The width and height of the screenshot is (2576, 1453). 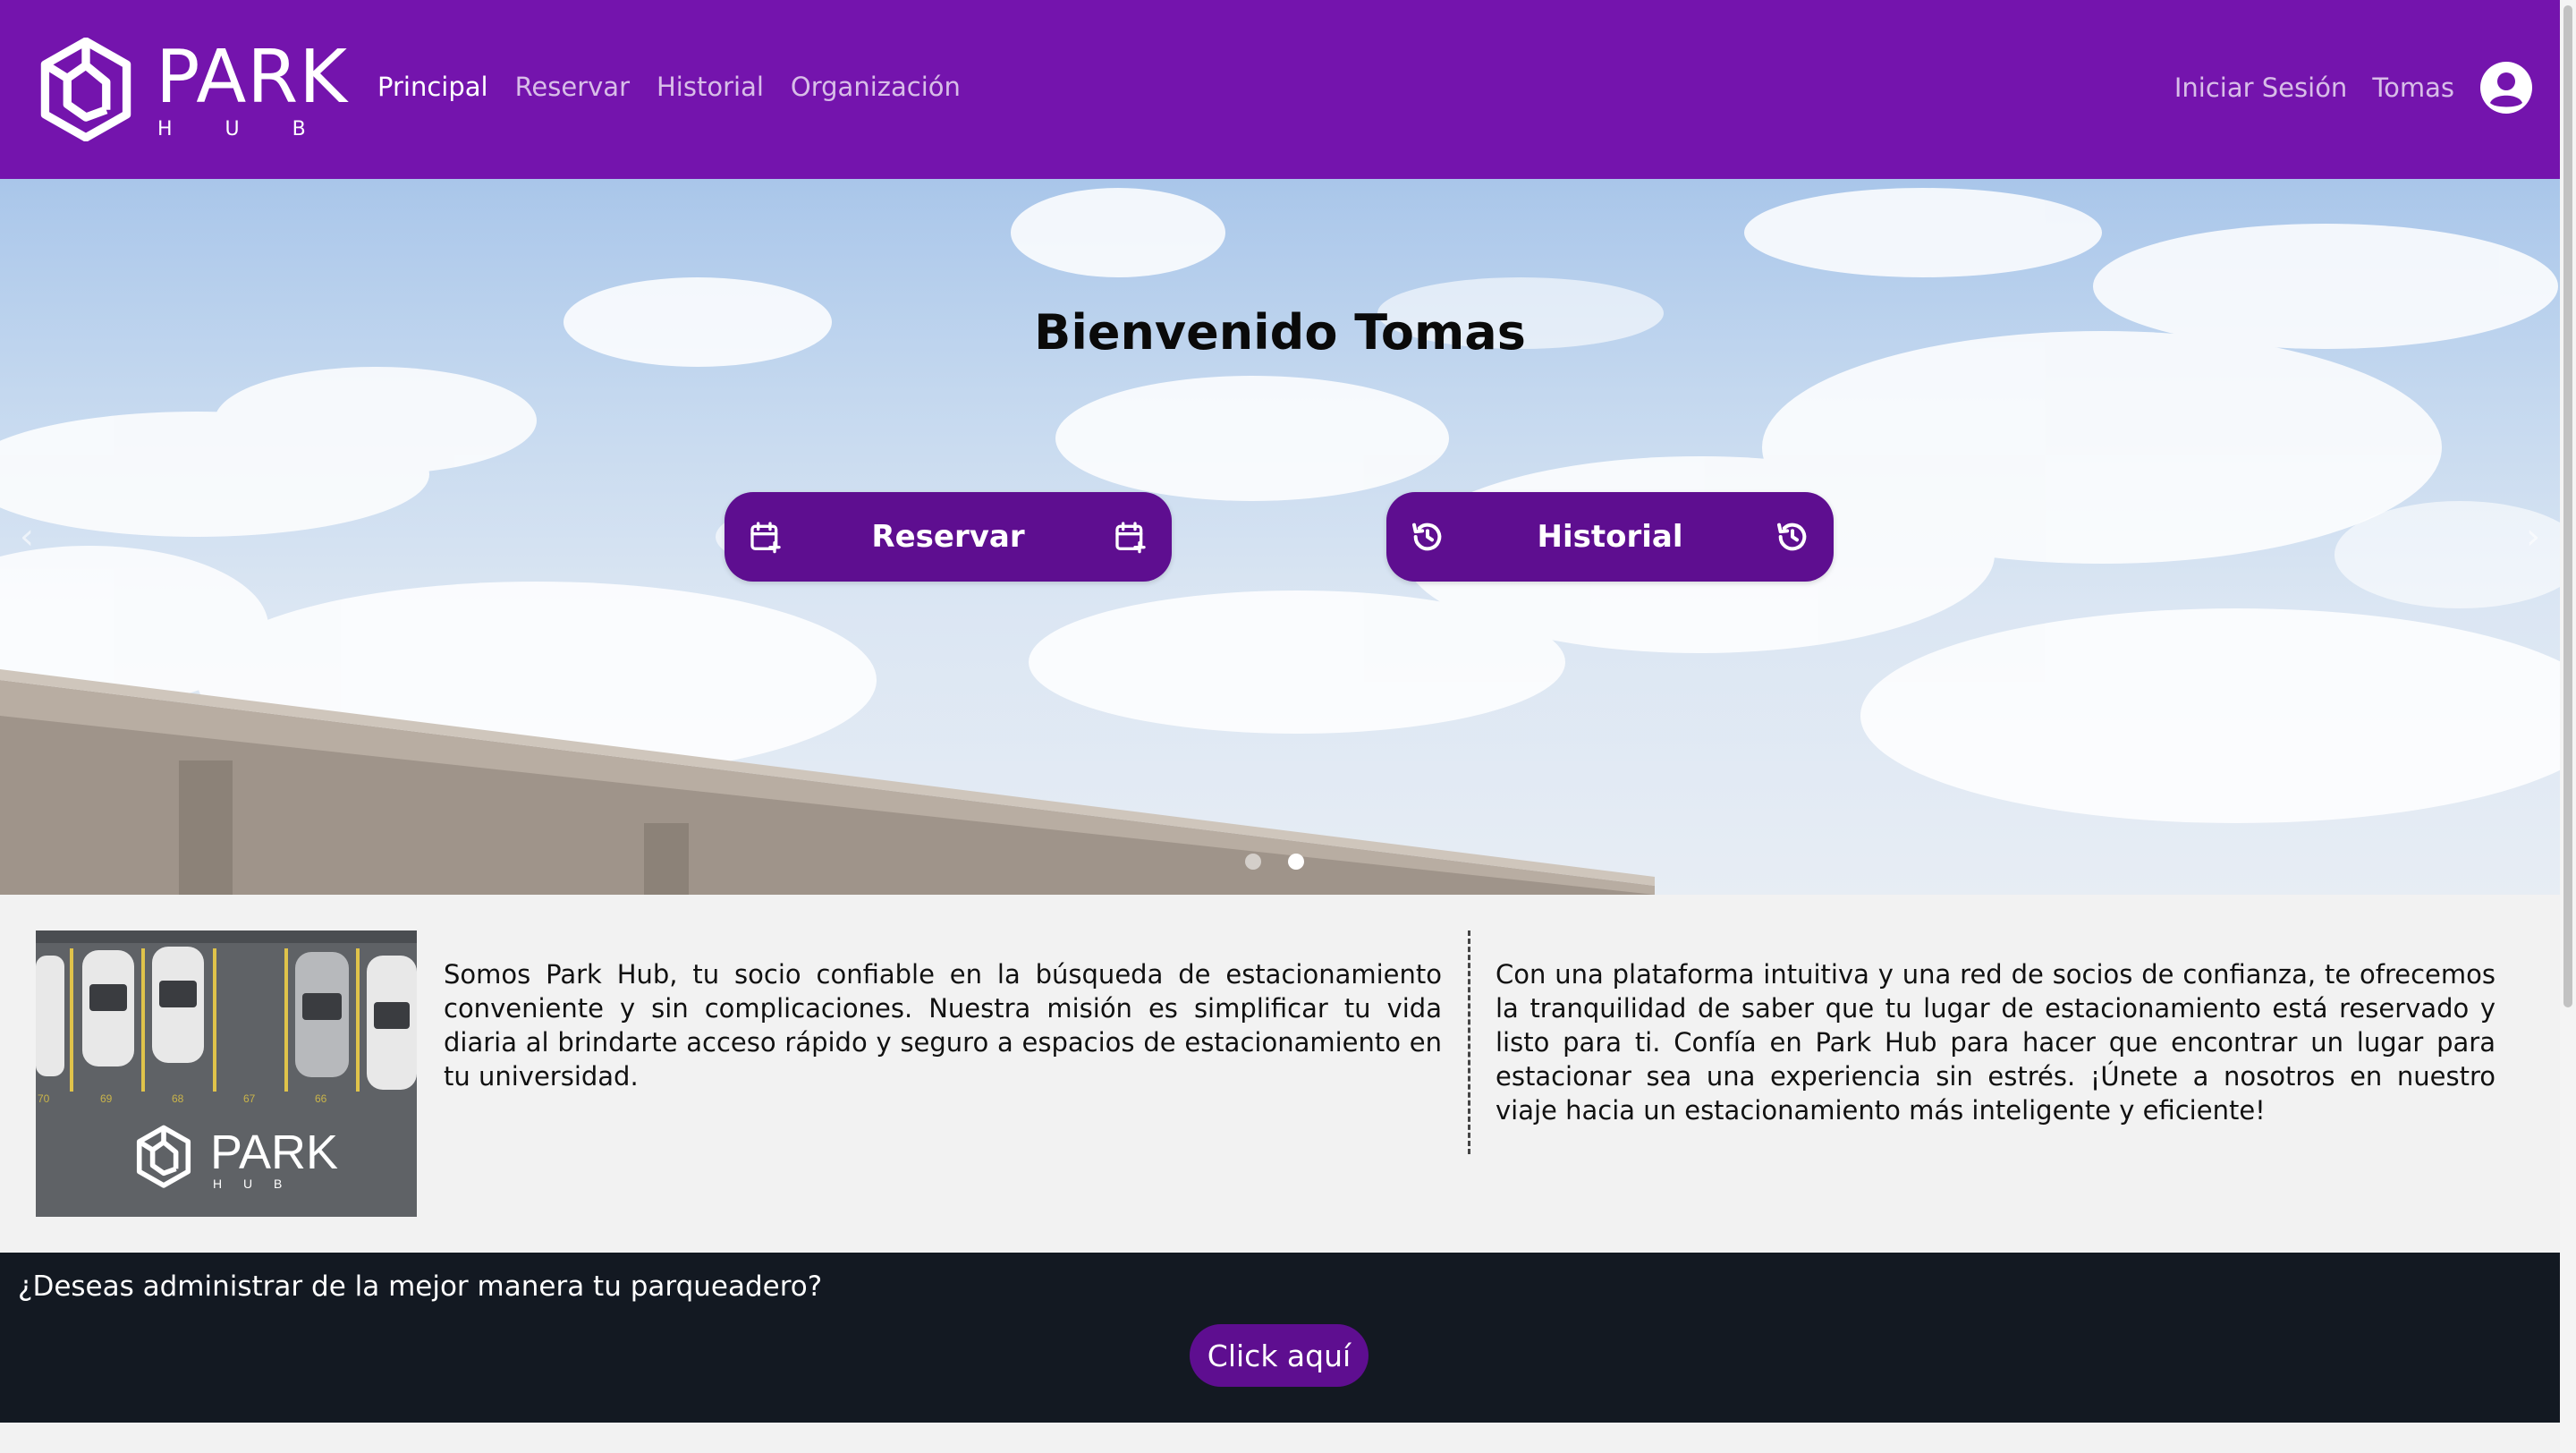 I want to click on brand-logo: PARK H U B, so click(x=193, y=89).